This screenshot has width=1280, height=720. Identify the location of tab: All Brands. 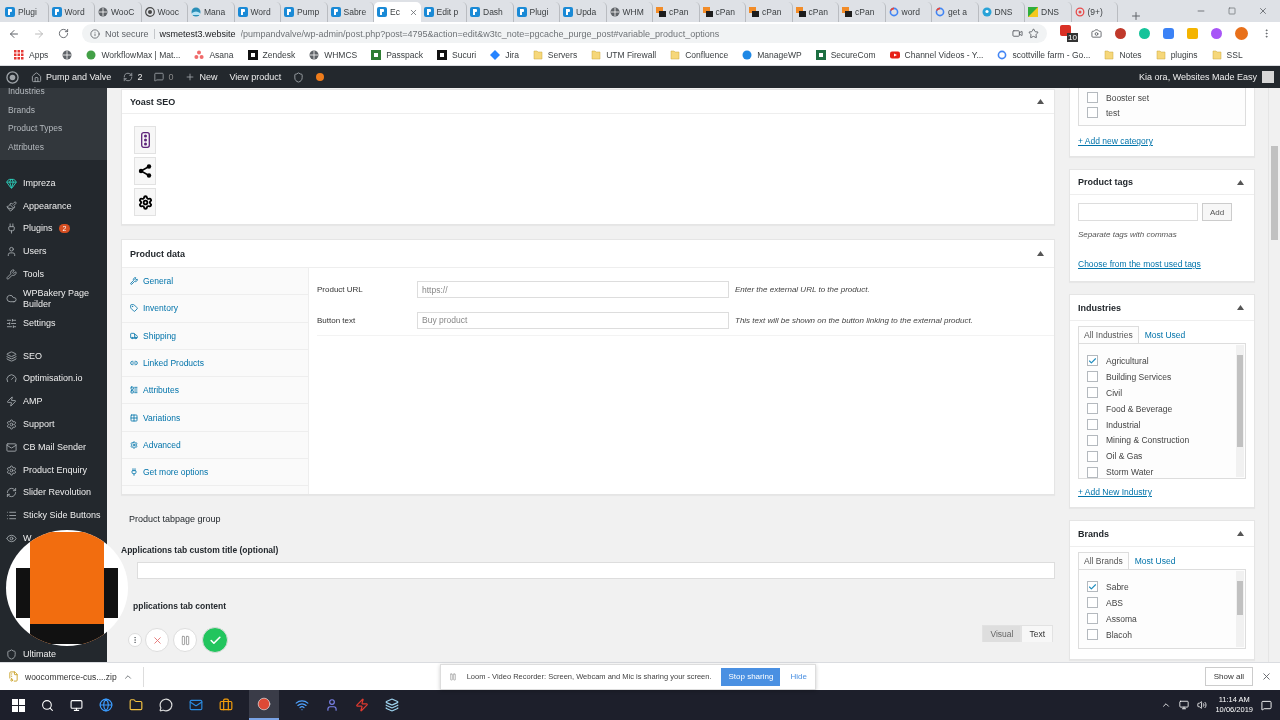
(1103, 560).